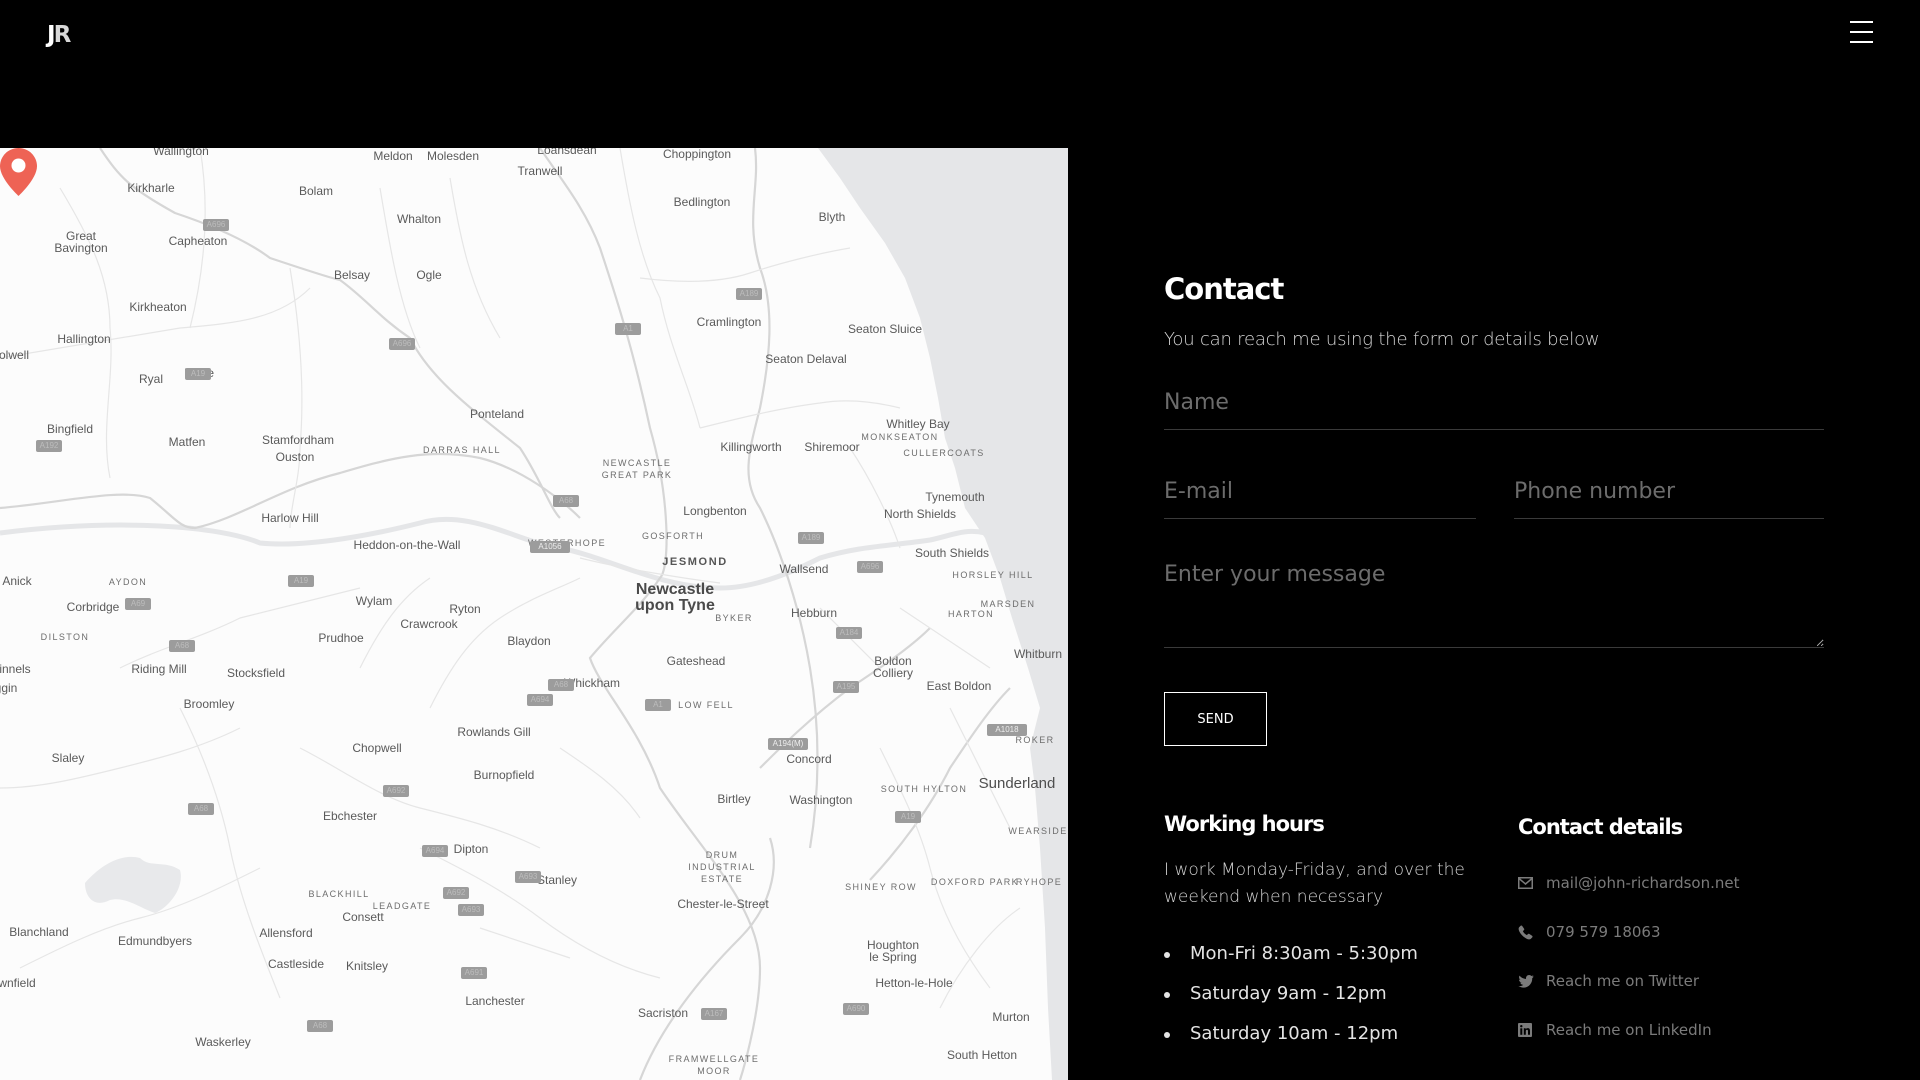 The image size is (1920, 1080). I want to click on map-place-label: Wylam, so click(374, 601).